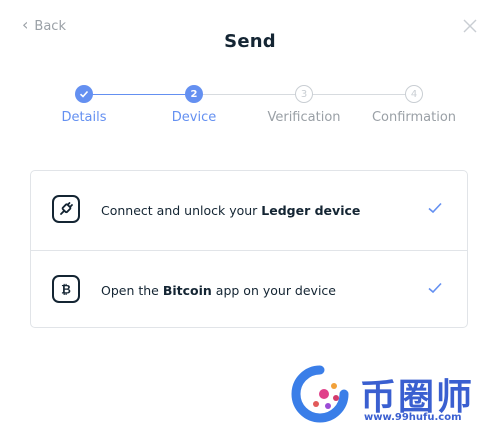 Image resolution: width=500 pixels, height=430 pixels. What do you see at coordinates (181, 210) in the screenshot?
I see `step-text-part: Connect and unlock your` at bounding box center [181, 210].